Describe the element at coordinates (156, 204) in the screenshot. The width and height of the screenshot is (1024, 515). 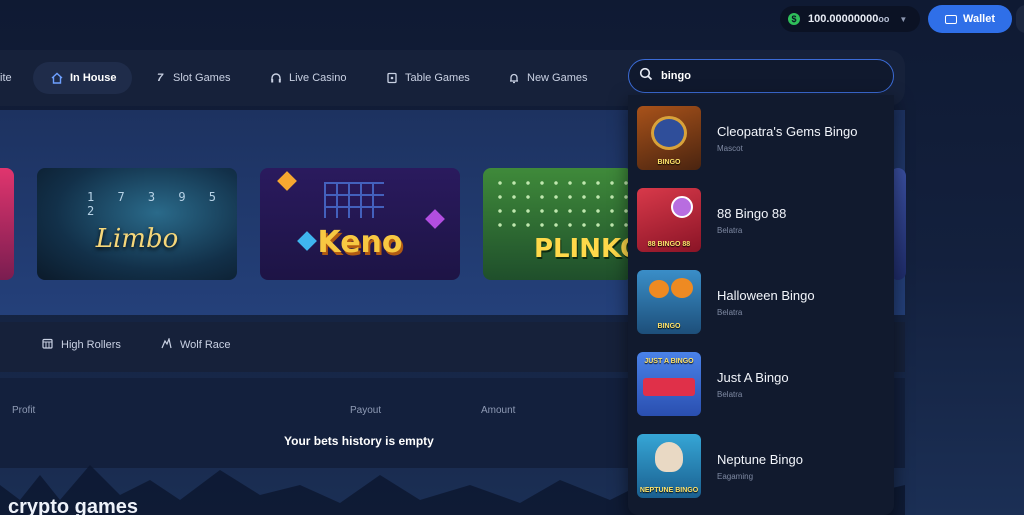
I see `limbo-numbers: 1 7 3 9 5 2` at that location.